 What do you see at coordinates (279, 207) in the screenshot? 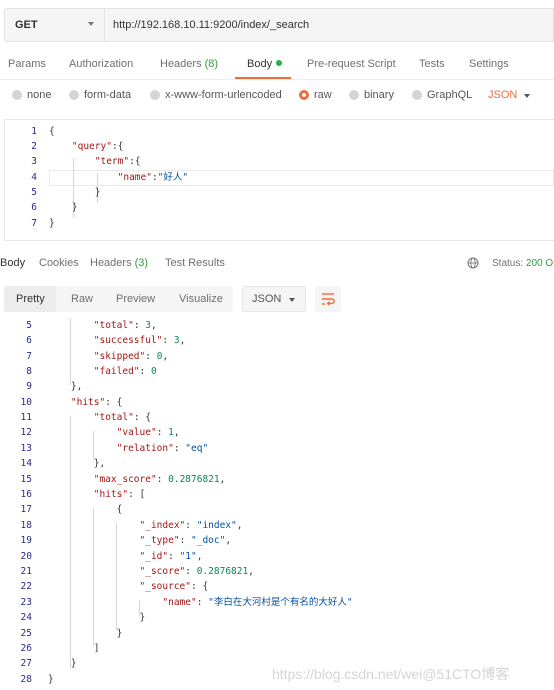
I see `code-line: 6 }` at bounding box center [279, 207].